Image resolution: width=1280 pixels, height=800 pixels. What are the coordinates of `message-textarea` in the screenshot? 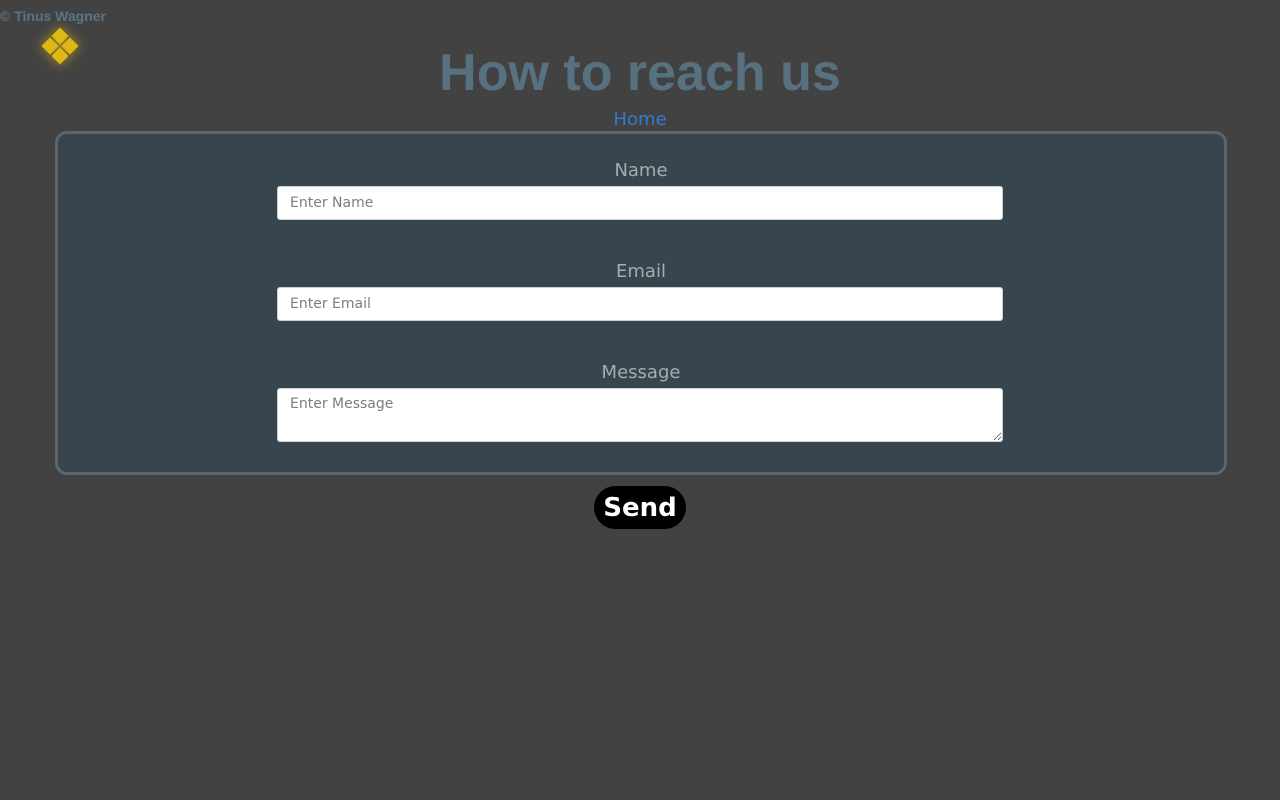 It's located at (640, 415).